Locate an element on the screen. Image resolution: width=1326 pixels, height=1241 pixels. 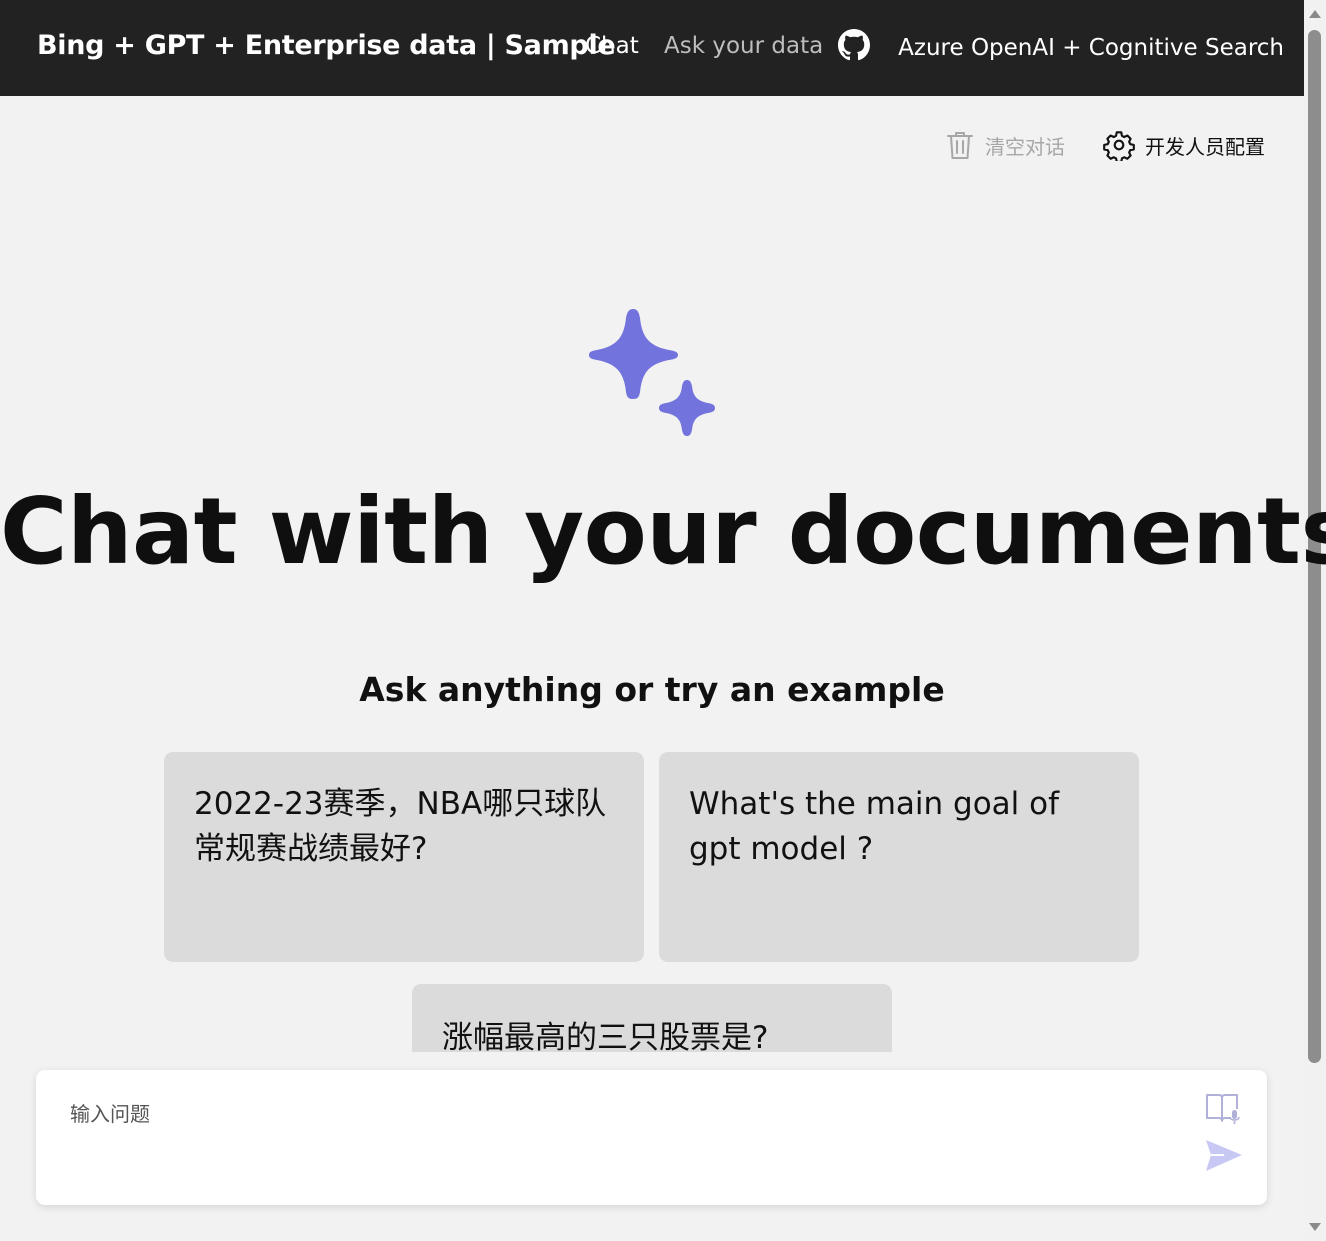
header-right-title: Azure OpenAI + Cognitive Search is located at coordinates (1091, 48).